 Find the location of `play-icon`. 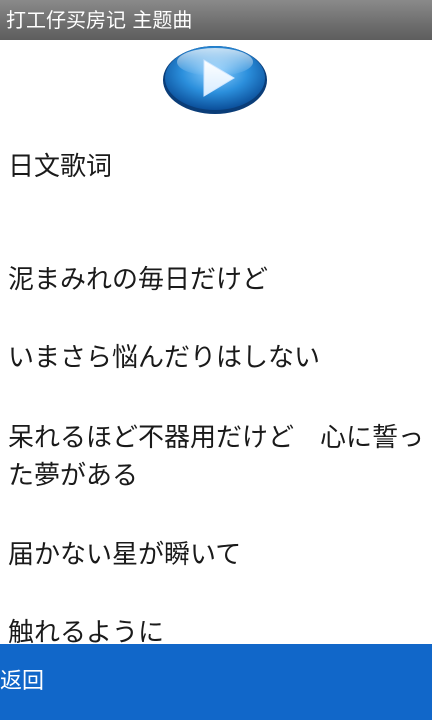

play-icon is located at coordinates (215, 78).